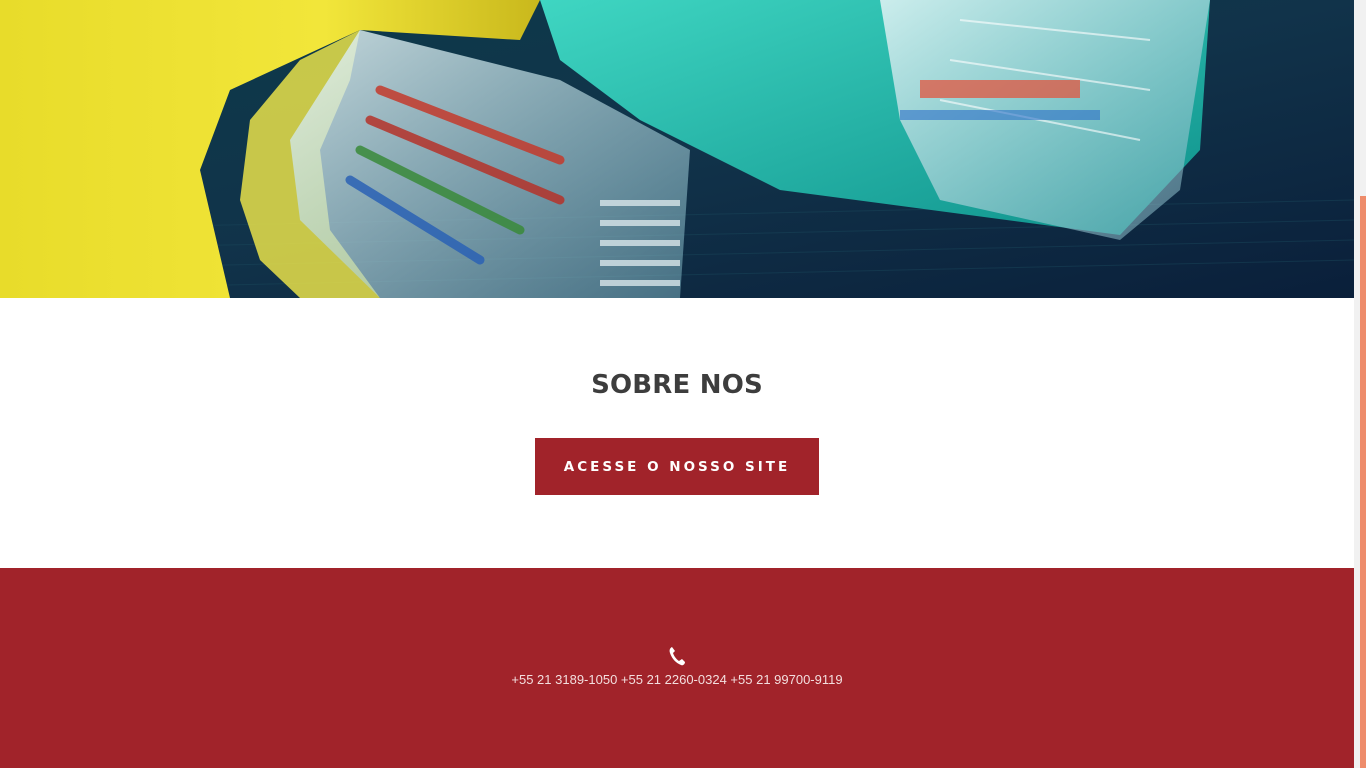  I want to click on scrollbar-thumb, so click(1363, 482).